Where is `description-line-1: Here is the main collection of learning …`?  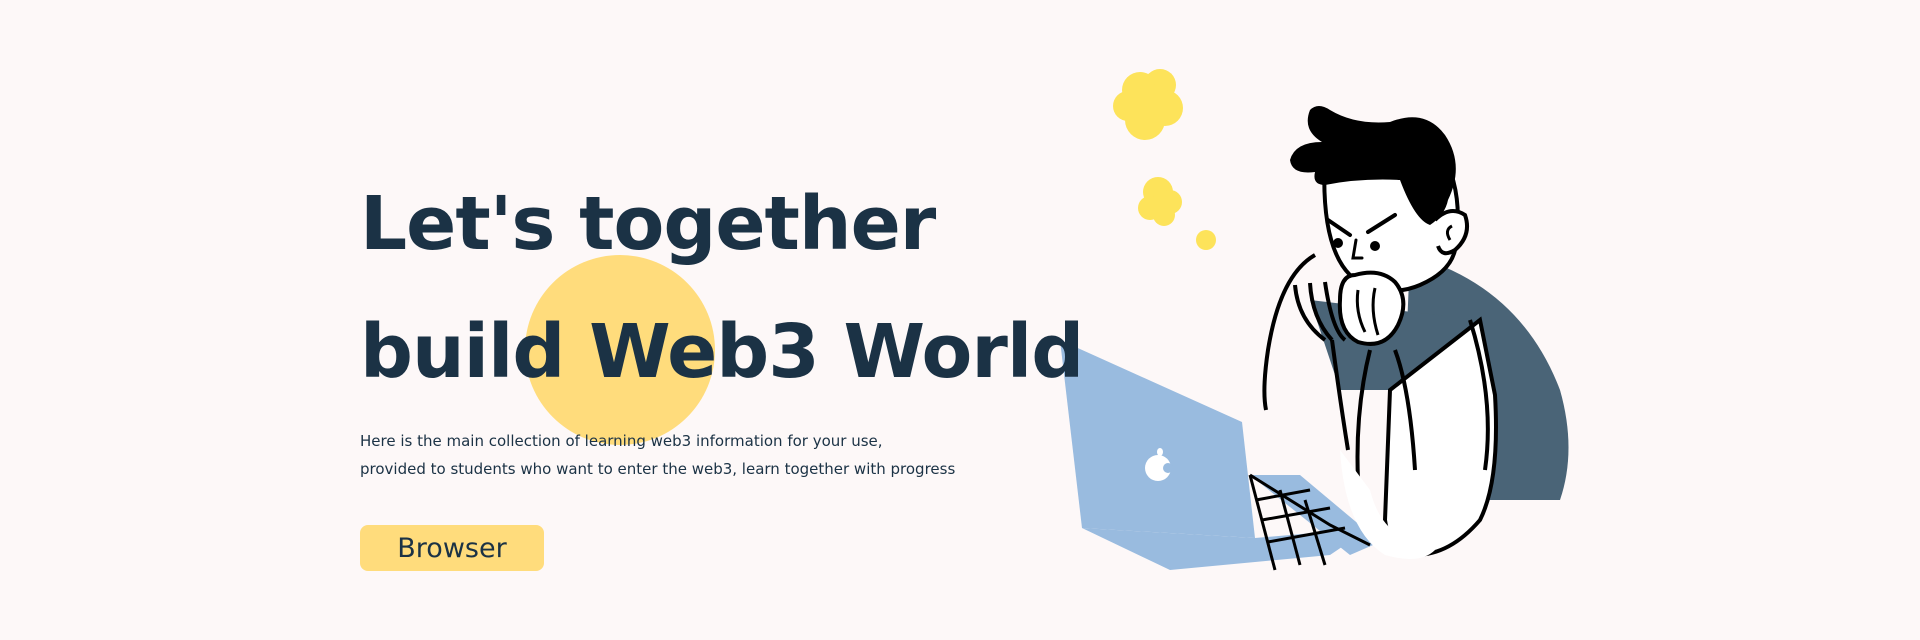 description-line-1: Here is the main collection of learning … is located at coordinates (621, 441).